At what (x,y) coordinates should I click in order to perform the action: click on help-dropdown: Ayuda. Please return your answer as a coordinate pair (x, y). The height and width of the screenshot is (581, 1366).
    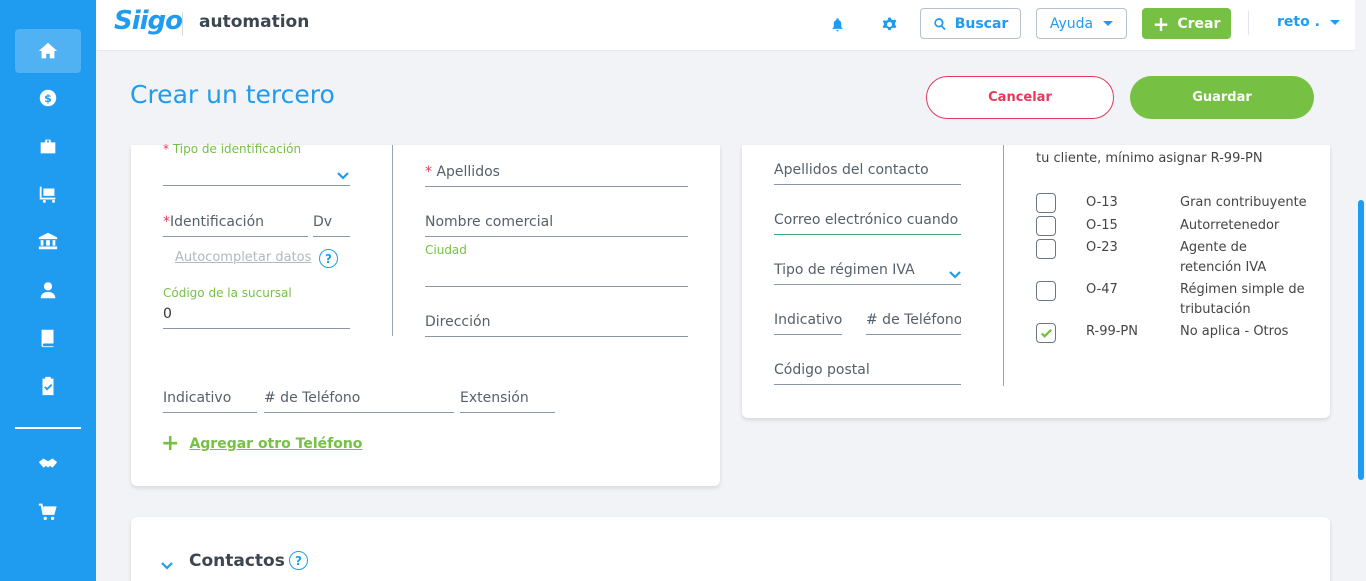
    Looking at the image, I should click on (1081, 23).